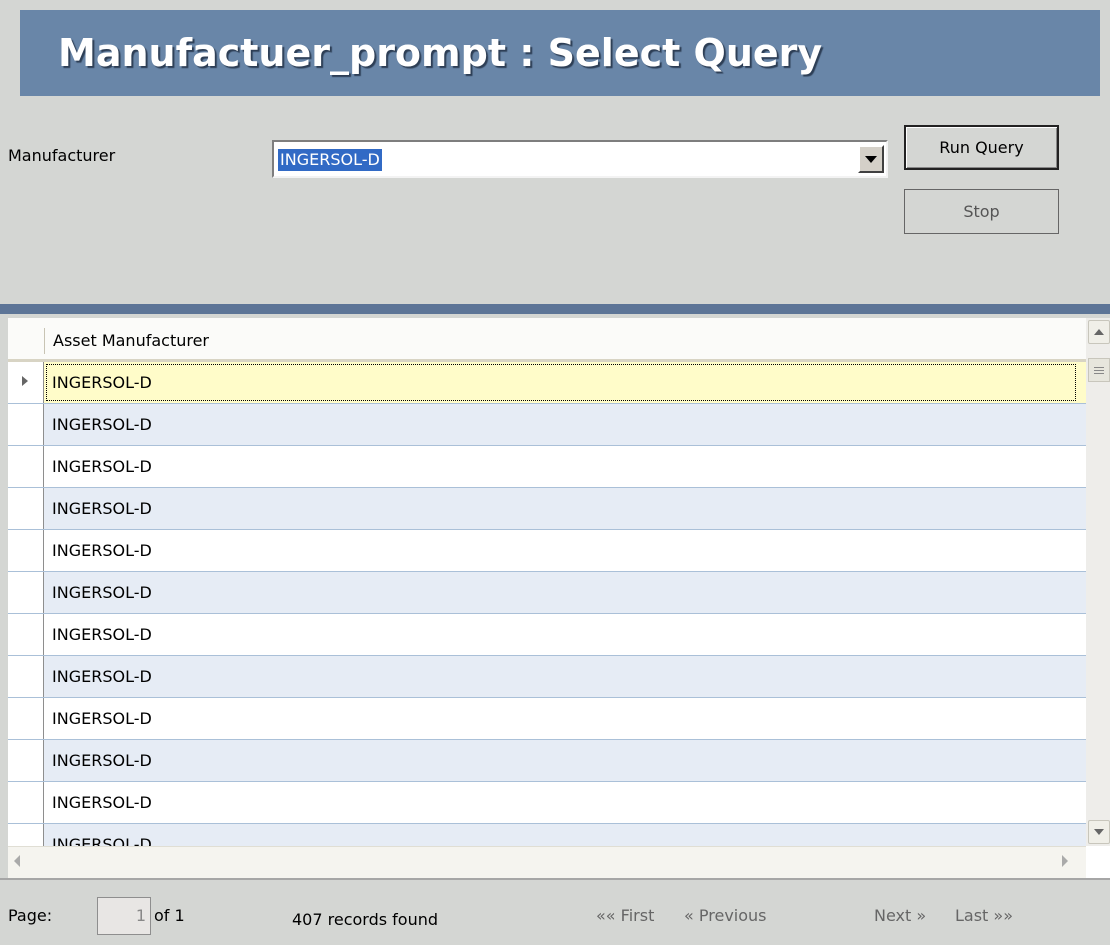 The image size is (1110, 945). Describe the element at coordinates (126, 341) in the screenshot. I see `column-header-asset-manufacturer: Asset Manufacturer` at that location.